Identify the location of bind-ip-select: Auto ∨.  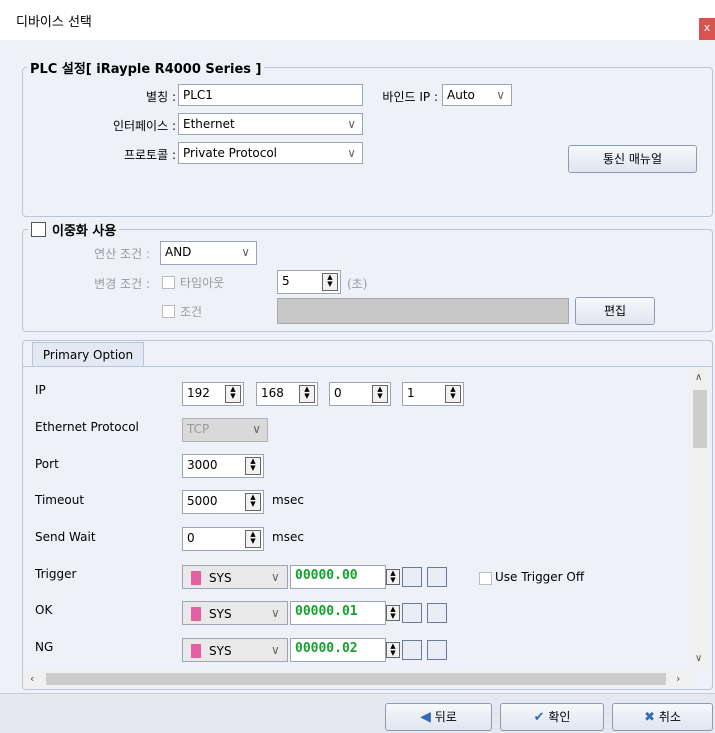
(477, 95).